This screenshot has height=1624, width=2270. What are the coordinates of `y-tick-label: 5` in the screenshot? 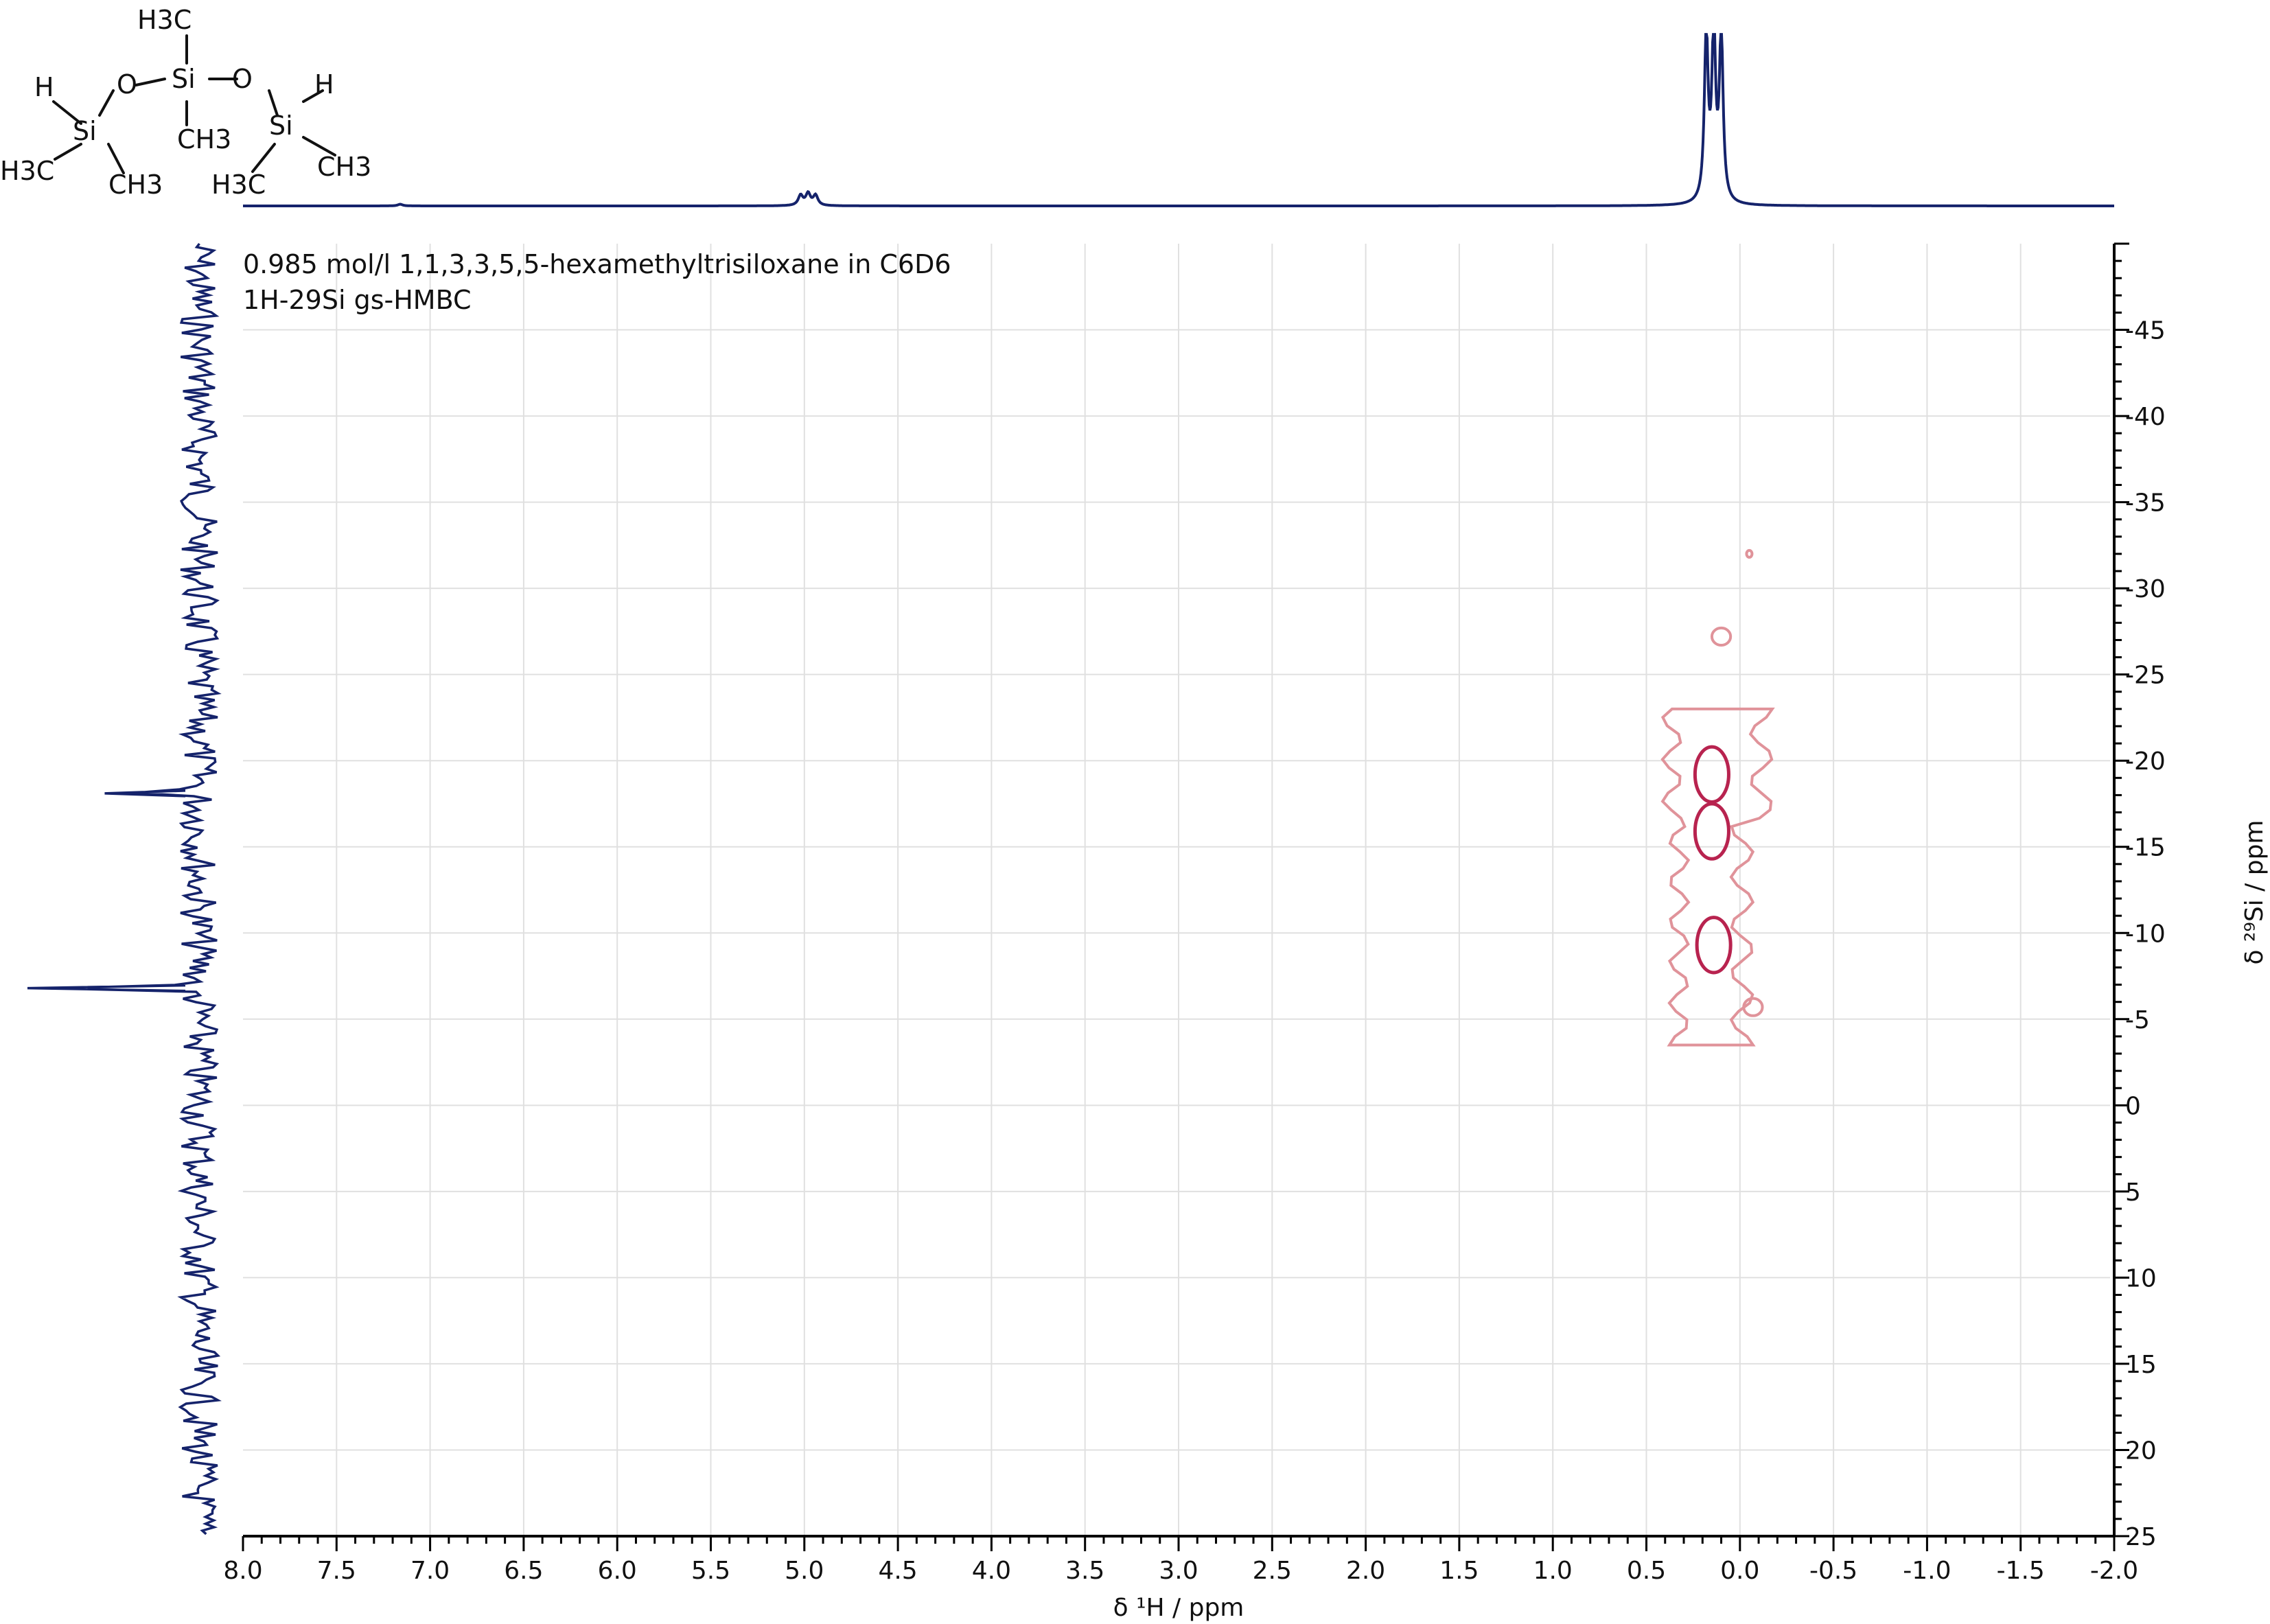 It's located at (2133, 1193).